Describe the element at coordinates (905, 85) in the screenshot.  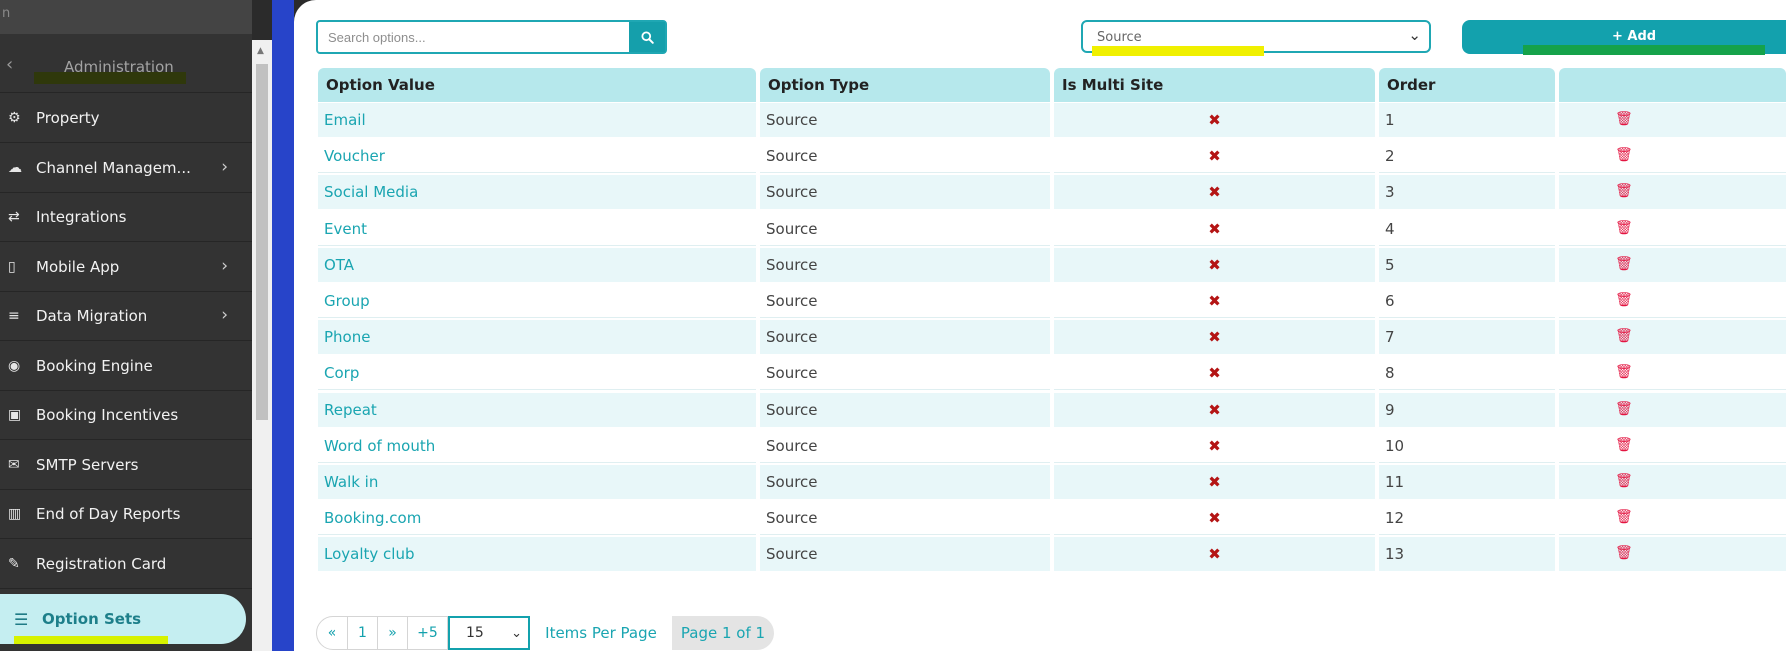
I see `column-header: Option Type` at that location.